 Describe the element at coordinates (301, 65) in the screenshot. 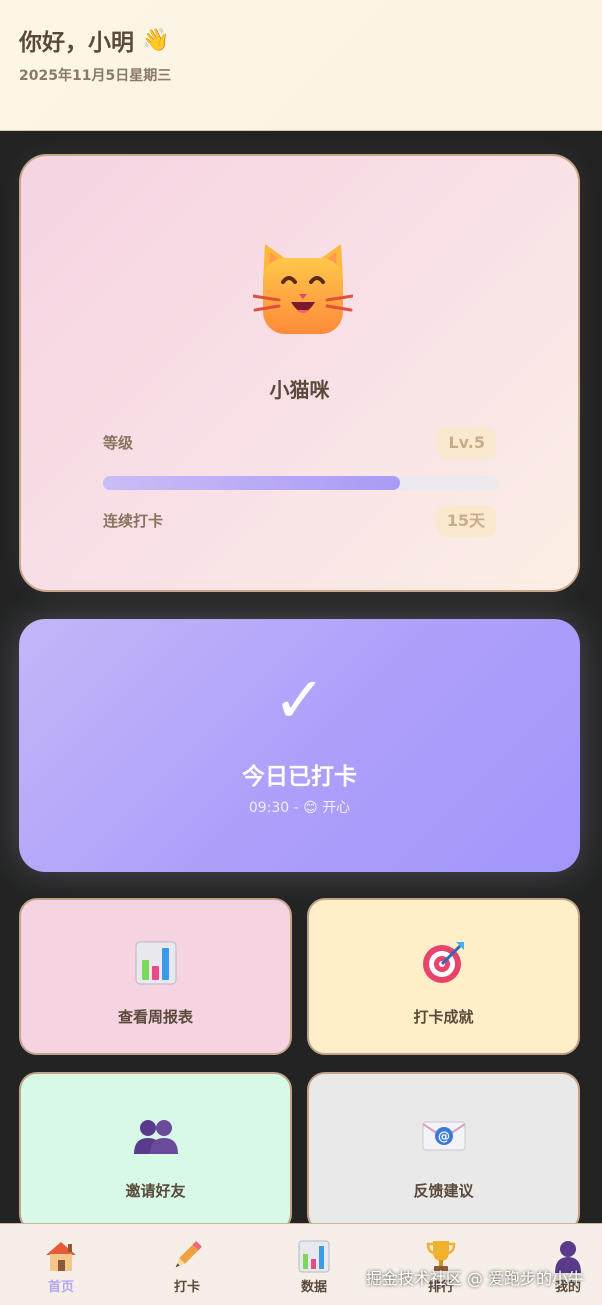

I see `header: 你好，小明 👋 2025年11月5日星期三` at that location.